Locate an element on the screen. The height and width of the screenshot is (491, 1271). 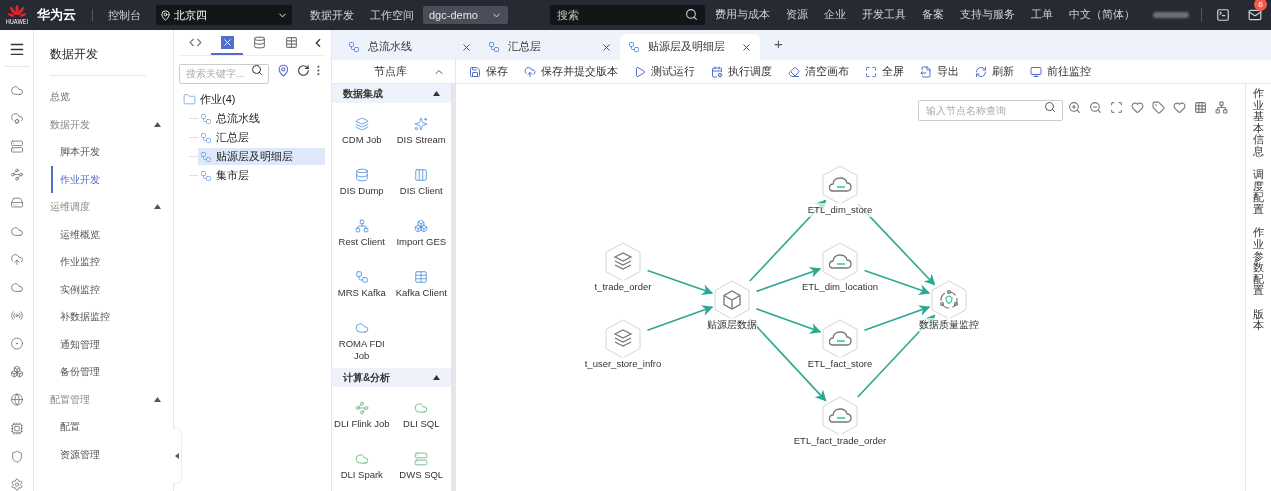
menu-link: 中文（简体） is located at coordinates (1102, 15).